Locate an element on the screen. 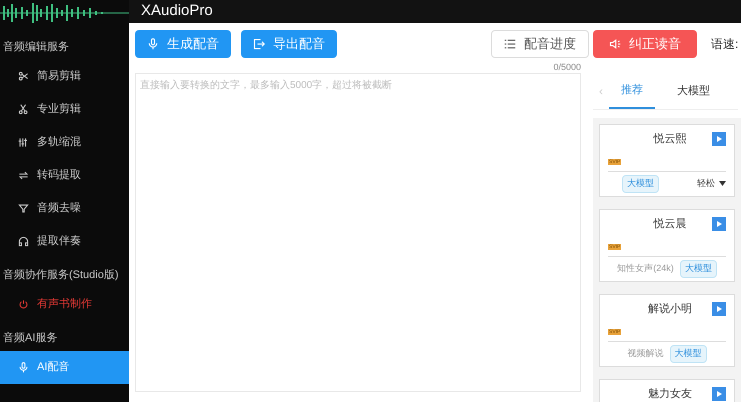 The height and width of the screenshot is (402, 741). style-dropdown: 轻松 is located at coordinates (711, 183).